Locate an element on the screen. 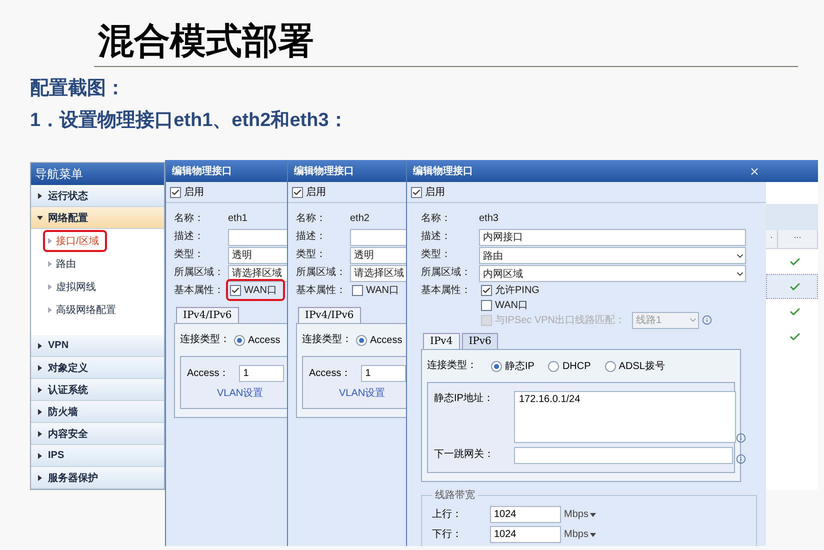 The width and height of the screenshot is (824, 550). field-label: Access： is located at coordinates (208, 373).